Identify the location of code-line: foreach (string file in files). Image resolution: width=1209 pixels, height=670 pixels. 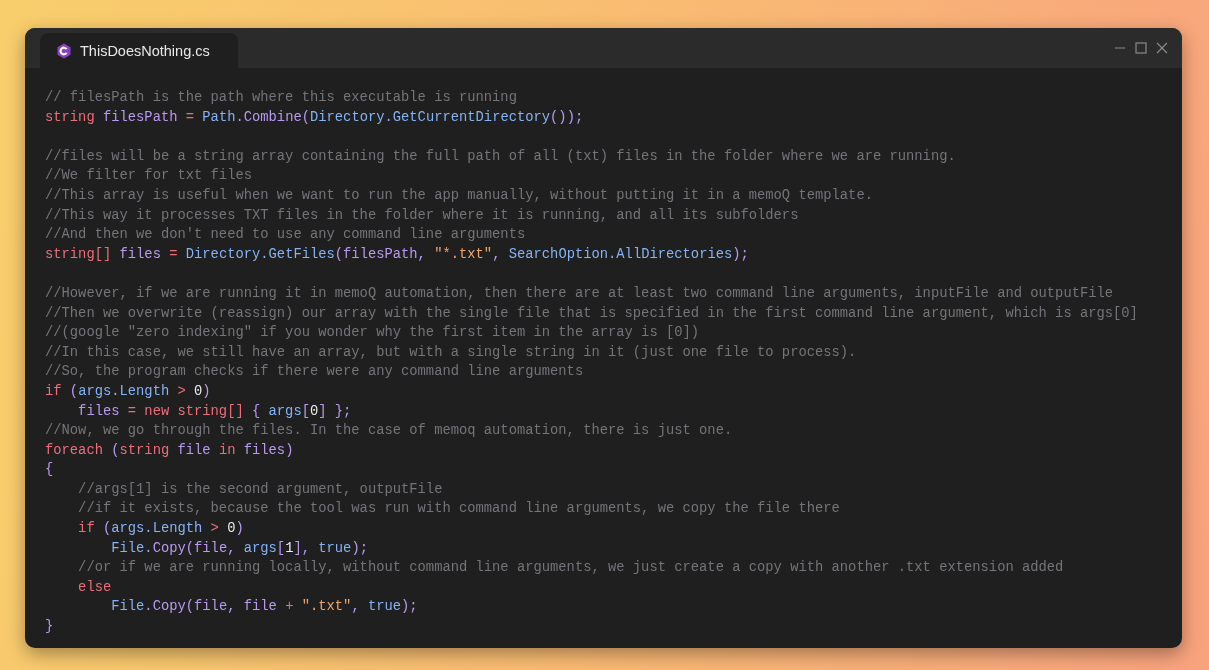
(169, 450).